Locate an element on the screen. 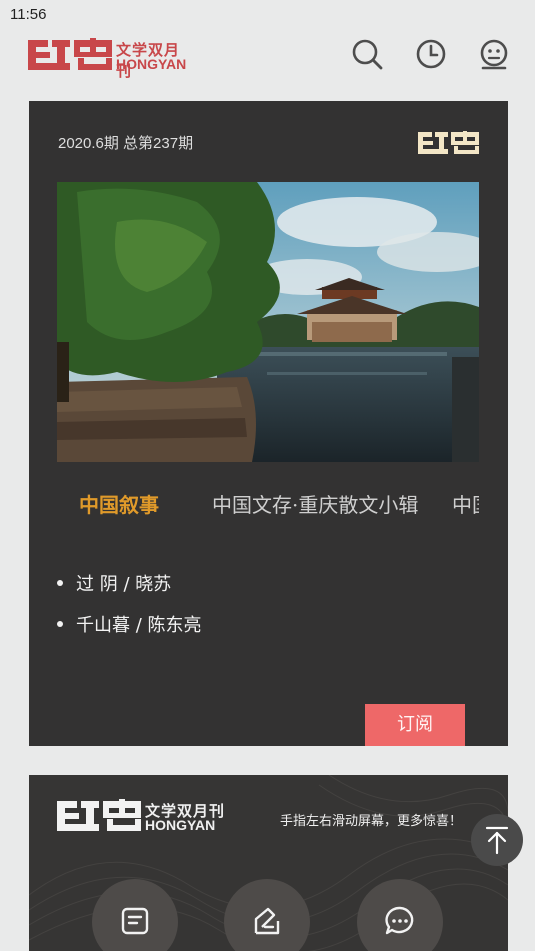 This screenshot has height=951, width=535. article-item: 千山暮 / 陈东亮 is located at coordinates (129, 624).